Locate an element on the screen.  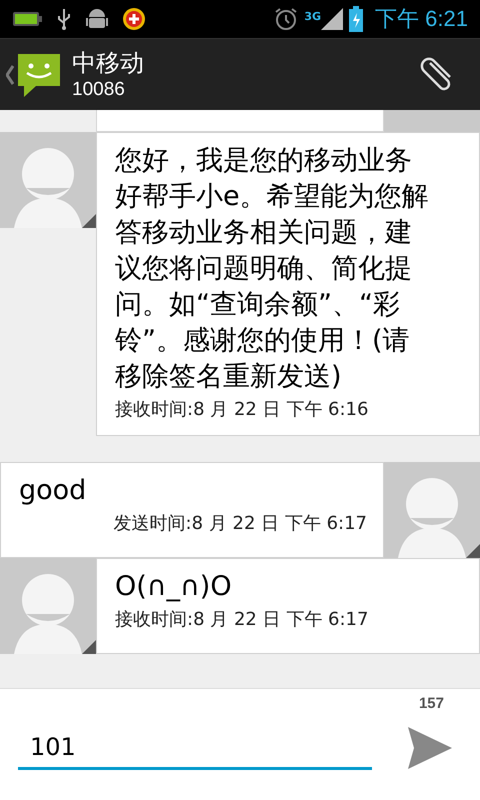
robot-icon is located at coordinates (97, 19).